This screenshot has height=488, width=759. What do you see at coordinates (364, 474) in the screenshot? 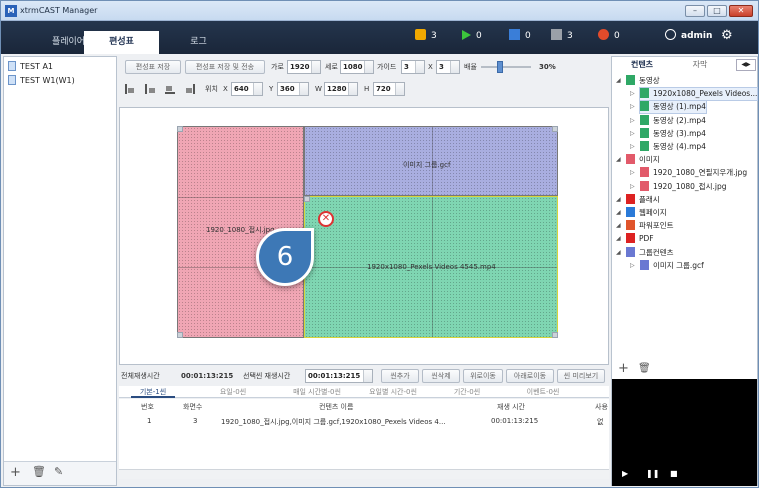
I see `horizontal-scrollbar` at bounding box center [364, 474].